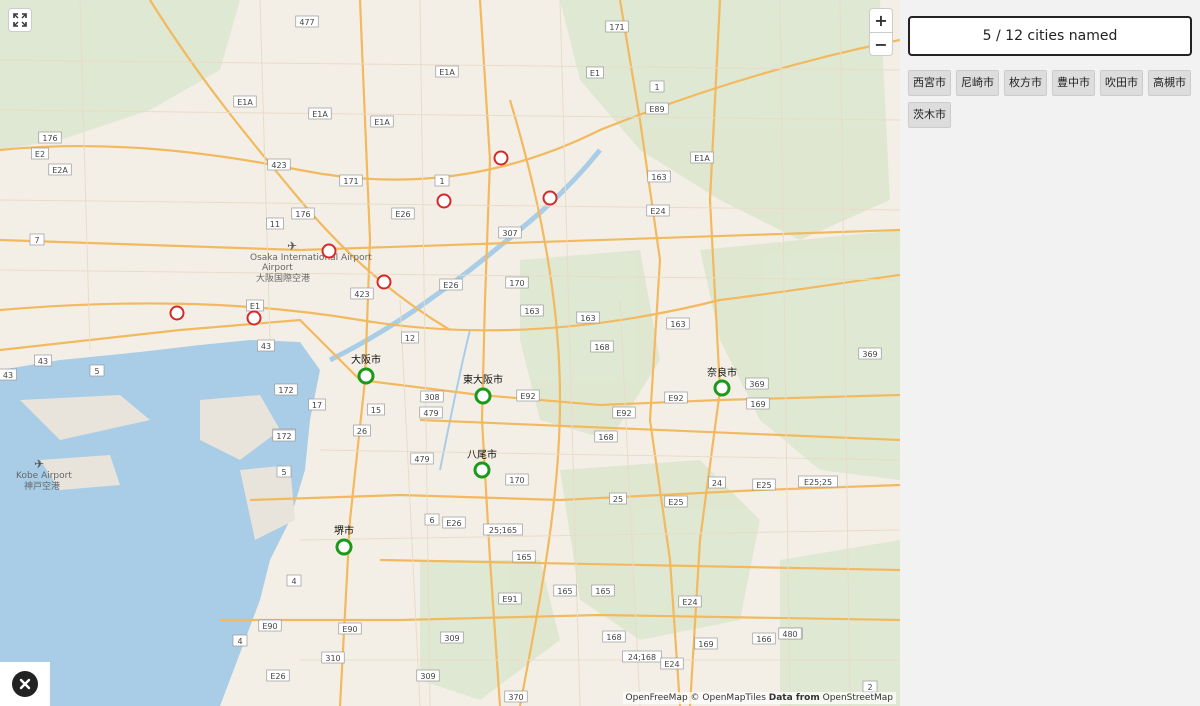  What do you see at coordinates (696, 698) in the screenshot?
I see `attribution-tiles-link: OpenFreeMap © OpenMapTiles` at bounding box center [696, 698].